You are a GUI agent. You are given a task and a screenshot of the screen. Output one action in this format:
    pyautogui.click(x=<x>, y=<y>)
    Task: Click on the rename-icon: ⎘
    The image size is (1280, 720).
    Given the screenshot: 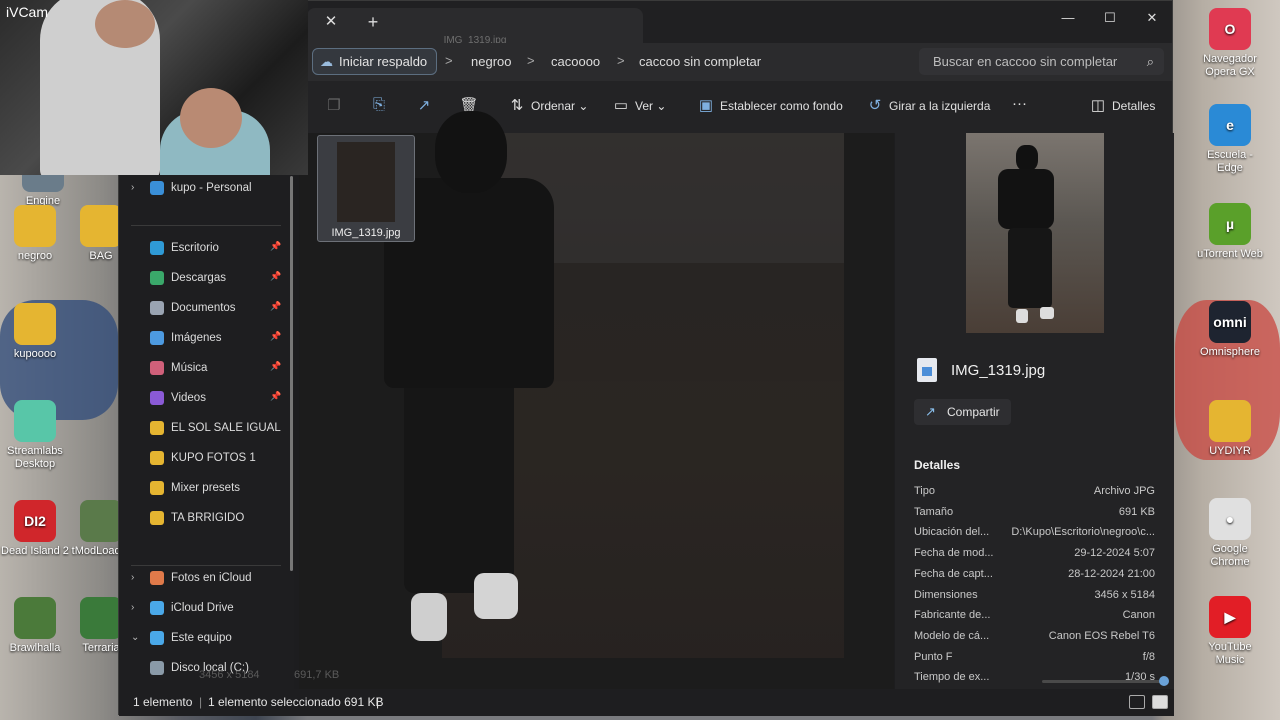 What is the action you would take?
    pyautogui.click(x=379, y=106)
    